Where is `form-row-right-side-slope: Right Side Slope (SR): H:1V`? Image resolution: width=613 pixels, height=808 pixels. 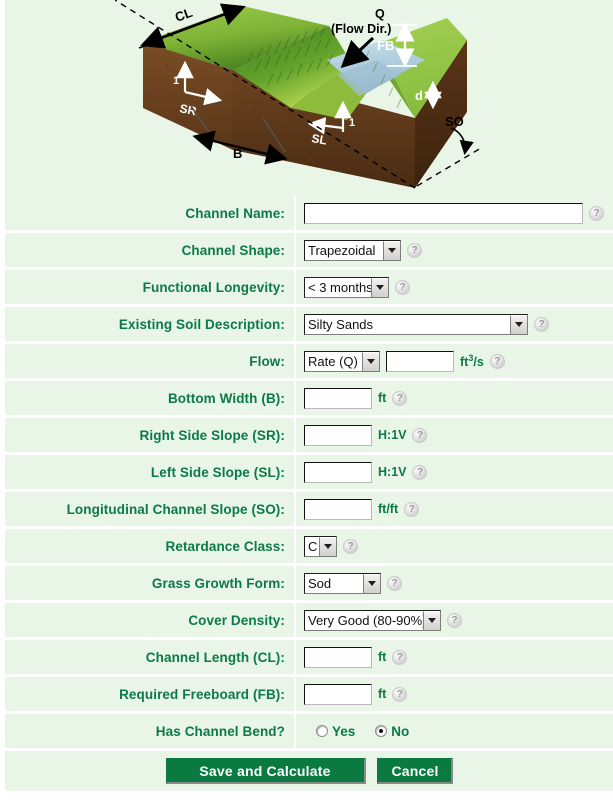
form-row-right-side-slope: Right Side Slope (SR): H:1V is located at coordinates (309, 435).